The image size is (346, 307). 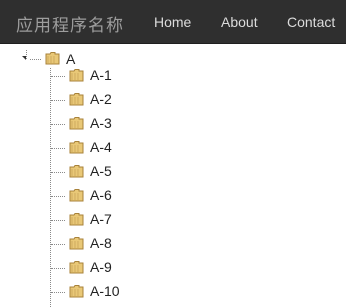 What do you see at coordinates (50, 187) in the screenshot?
I see `children-trunk` at bounding box center [50, 187].